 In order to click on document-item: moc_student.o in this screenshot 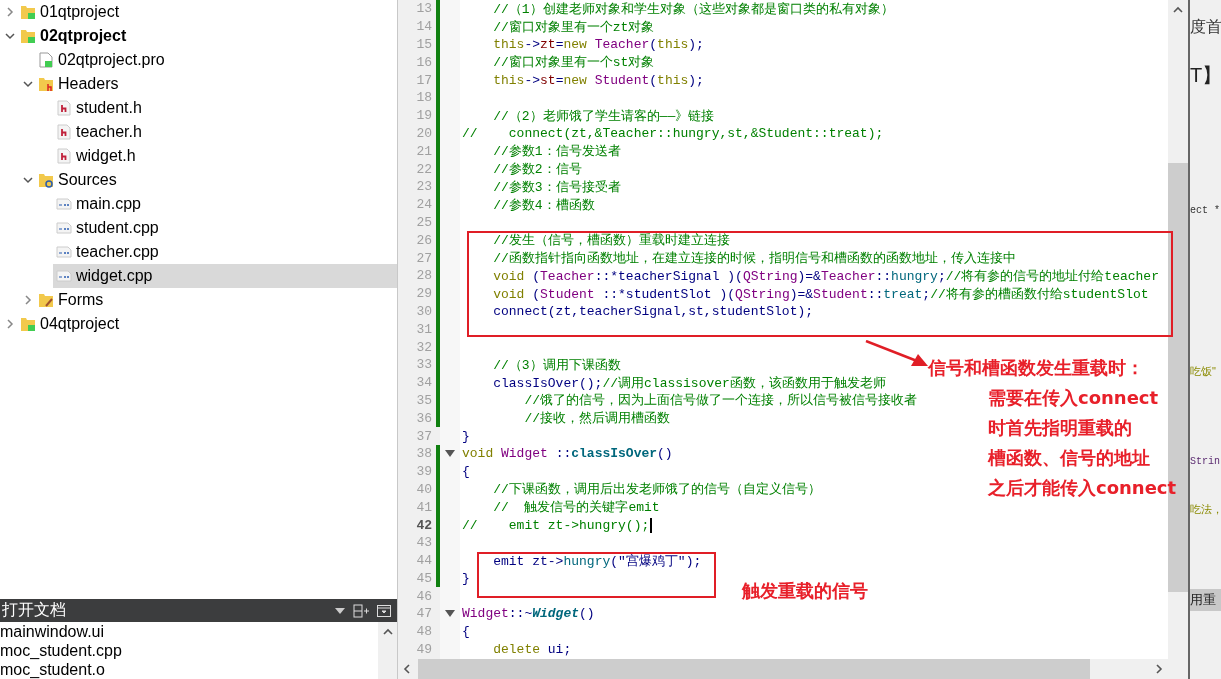, I will do `click(189, 669)`.